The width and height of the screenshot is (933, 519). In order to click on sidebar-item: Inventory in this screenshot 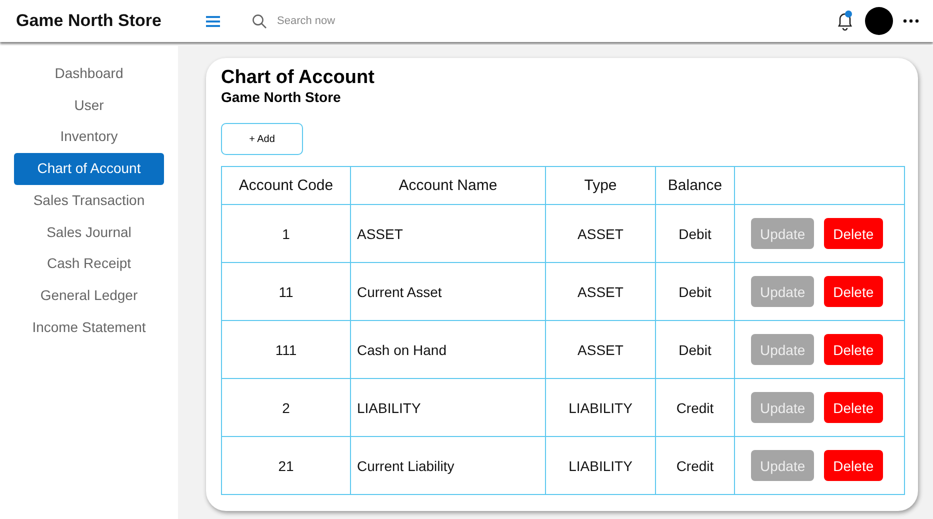, I will do `click(89, 137)`.